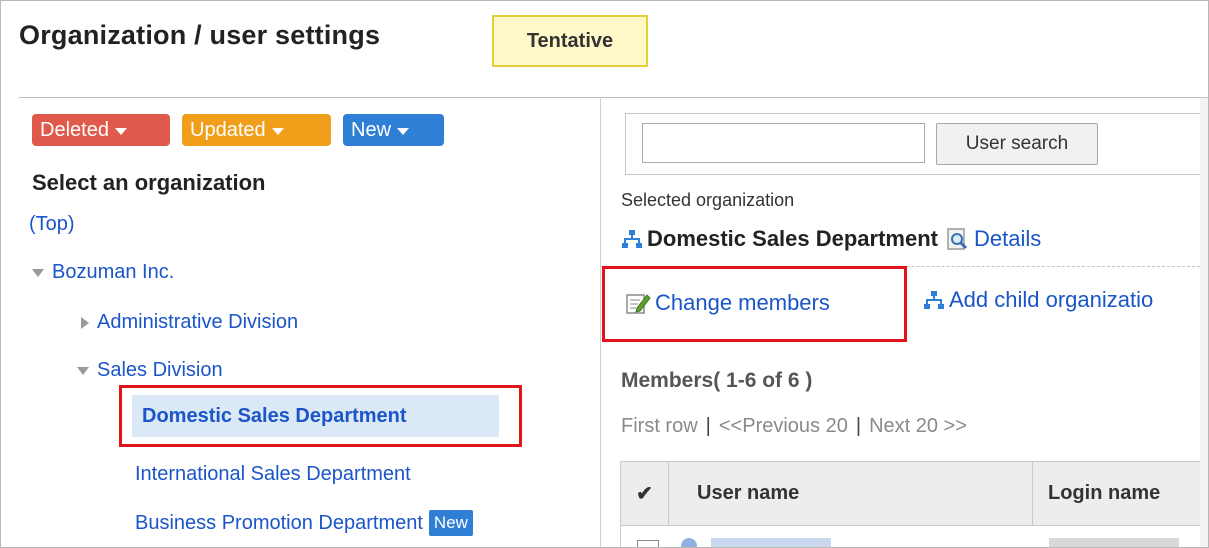  I want to click on tree-item-international-sales: International Sales Department, so click(273, 474).